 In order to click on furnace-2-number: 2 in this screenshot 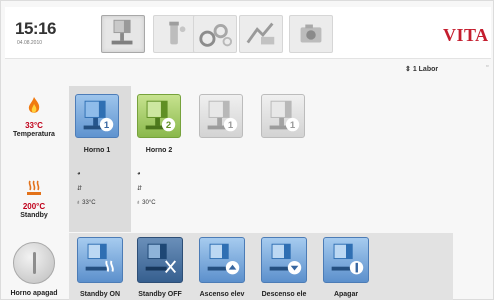, I will do `click(168, 125)`.